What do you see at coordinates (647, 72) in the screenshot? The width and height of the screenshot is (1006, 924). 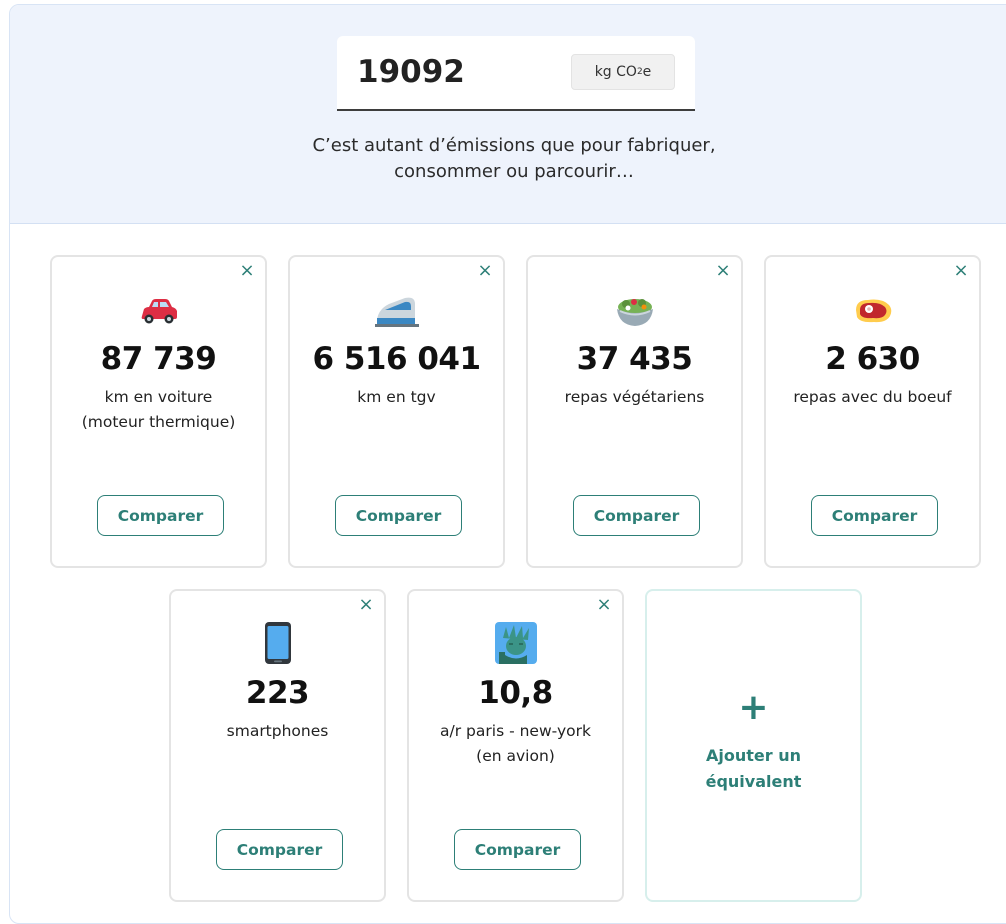 I see `unit-suffix: e` at bounding box center [647, 72].